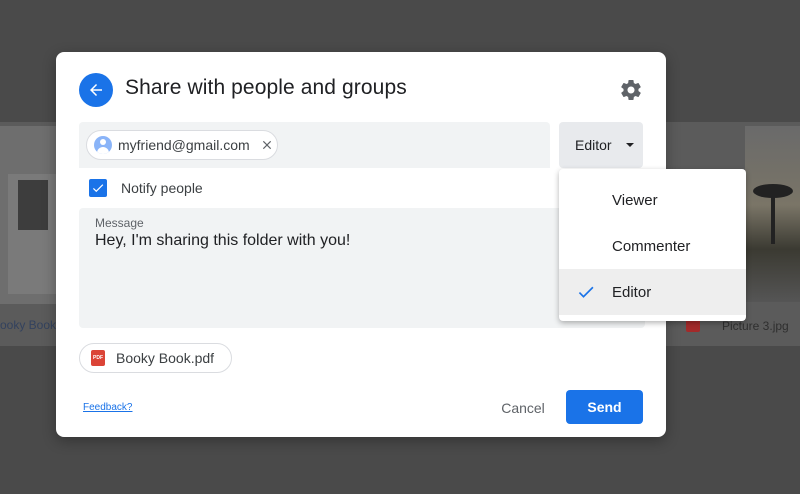  I want to click on recipient-email: myfriend@gmail.com, so click(184, 145).